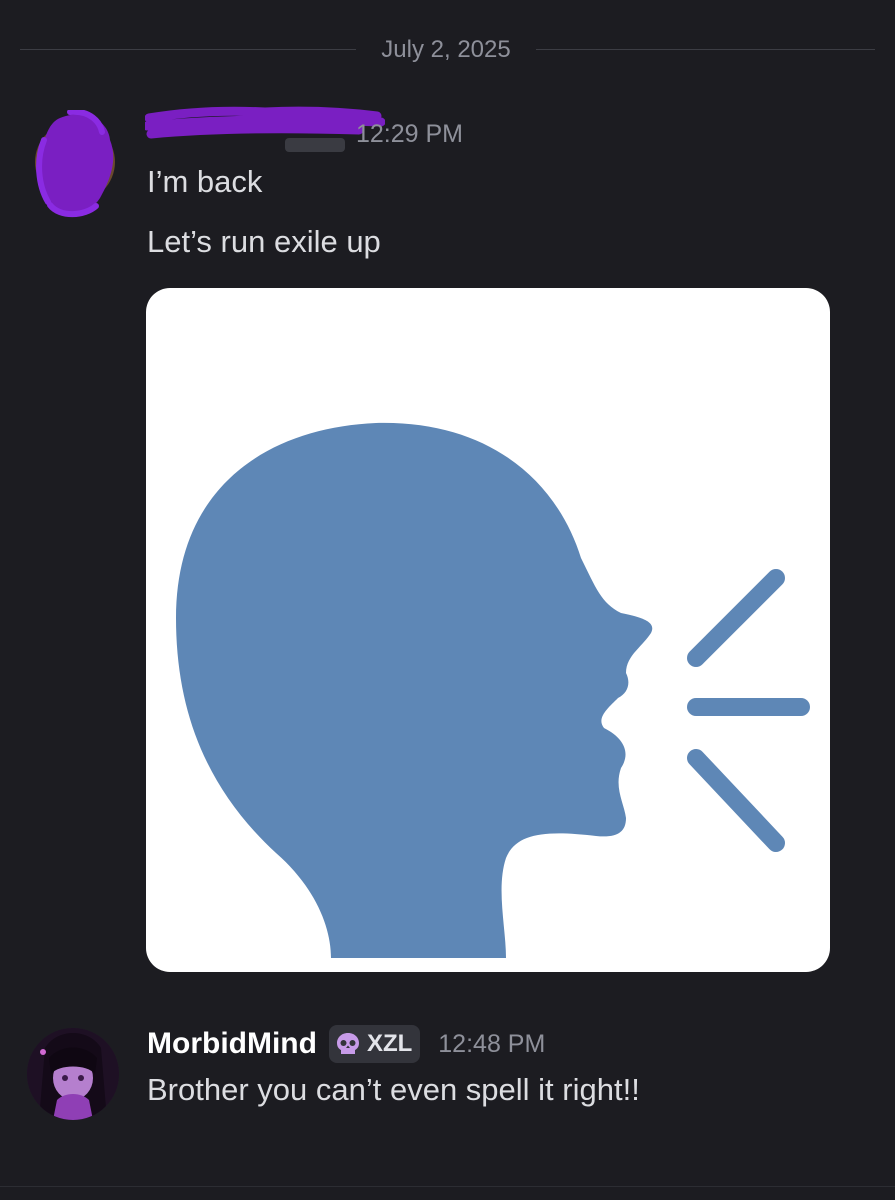 The height and width of the screenshot is (1200, 895). Describe the element at coordinates (393, 1089) in the screenshot. I see `message-text: Brother you can’t even spell it right!!` at that location.